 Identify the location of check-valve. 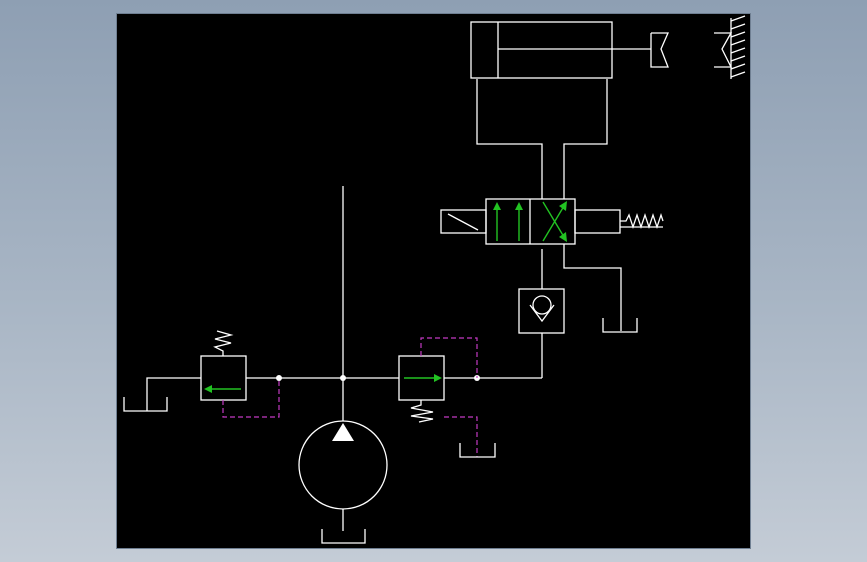
(541, 311).